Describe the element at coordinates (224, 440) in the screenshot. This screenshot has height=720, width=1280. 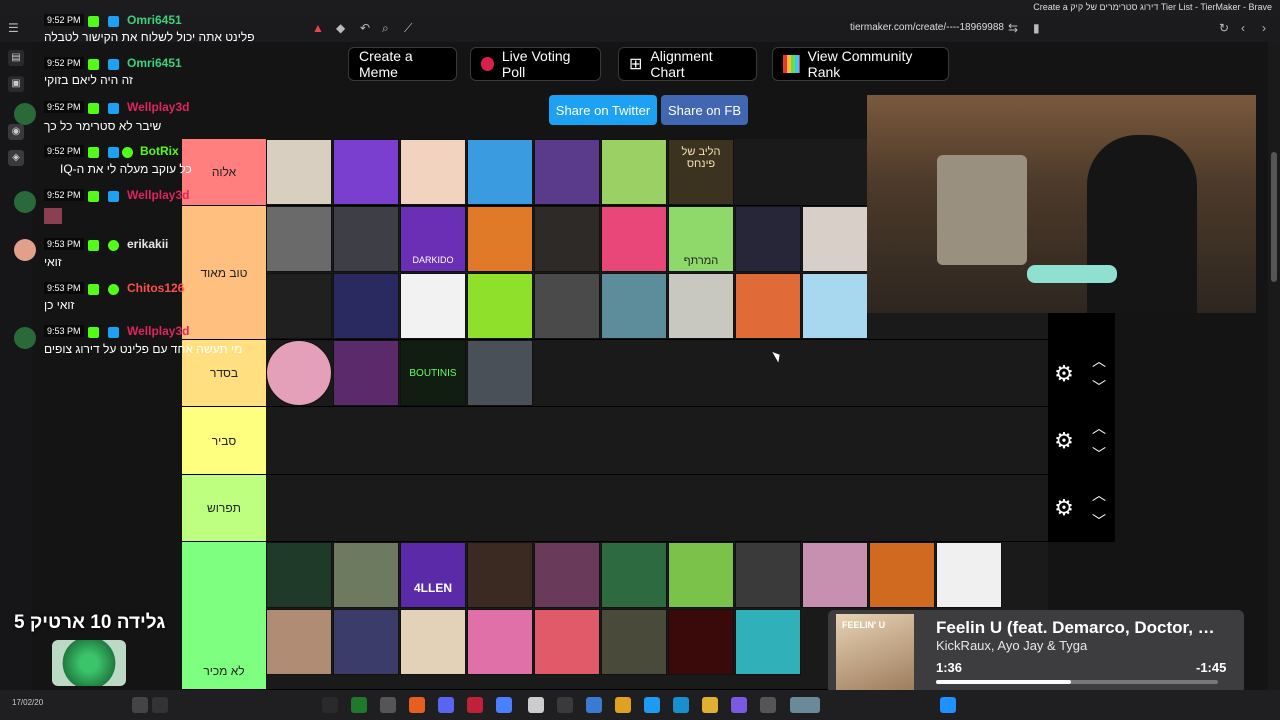
I see `tier-label: סביר` at that location.